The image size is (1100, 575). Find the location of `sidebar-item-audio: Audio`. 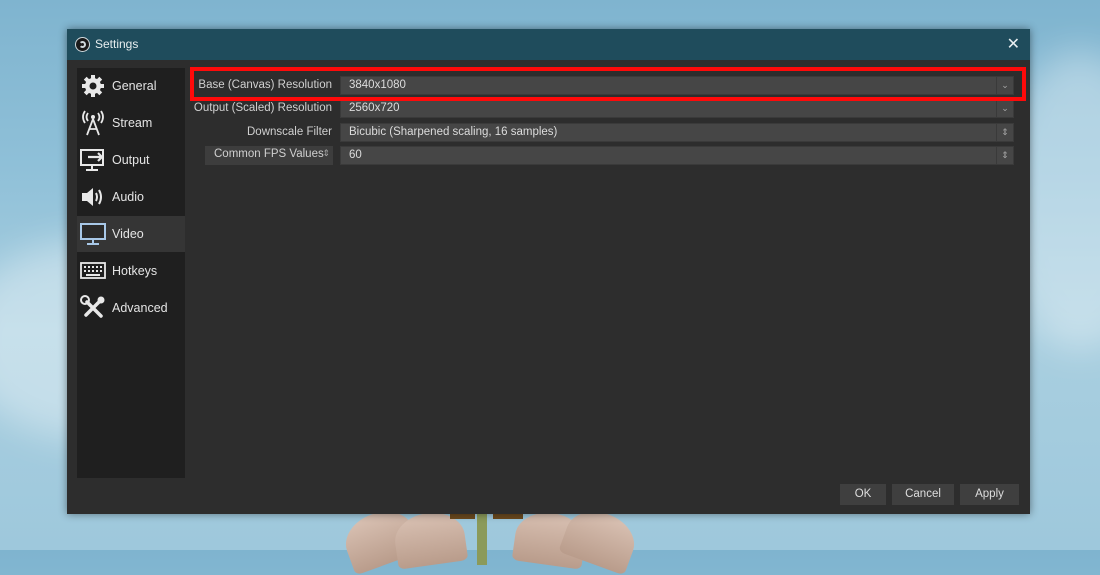

sidebar-item-audio: Audio is located at coordinates (131, 197).